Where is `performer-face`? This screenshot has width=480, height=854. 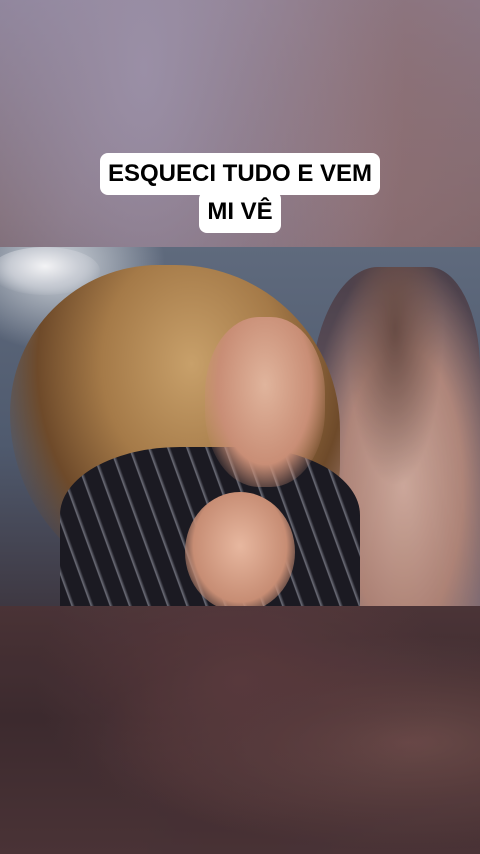 performer-face is located at coordinates (265, 402).